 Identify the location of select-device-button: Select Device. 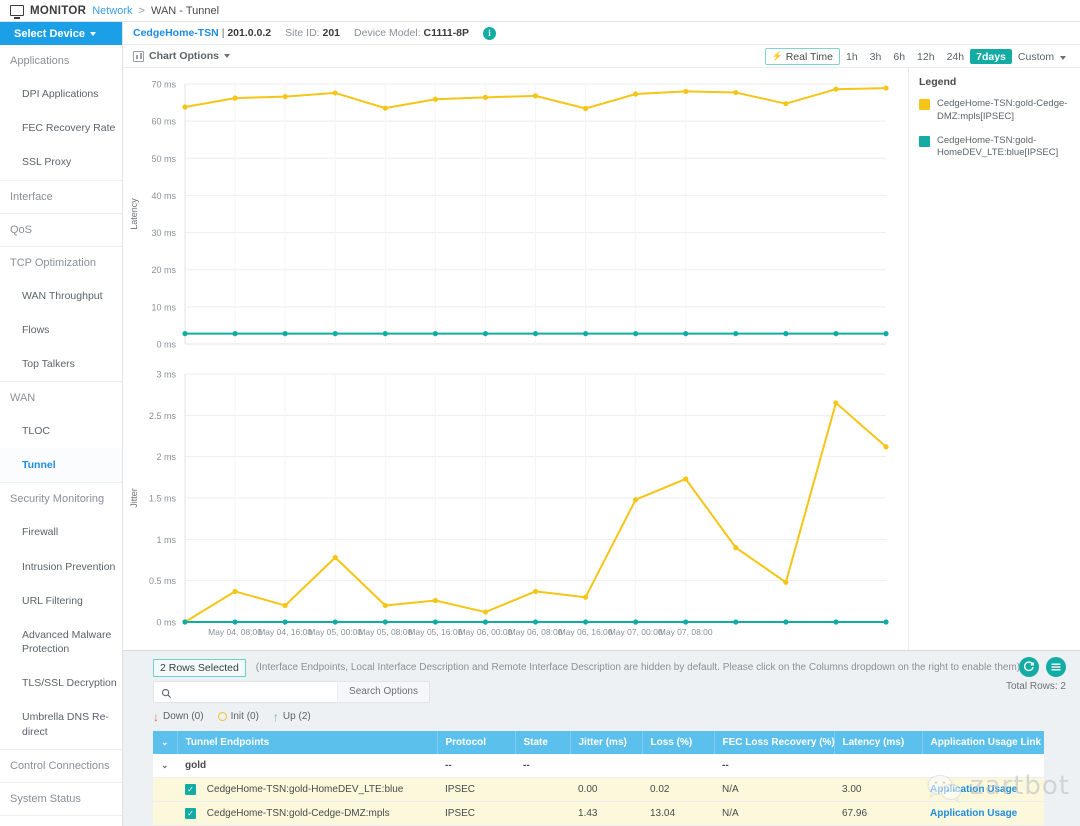
(61, 33).